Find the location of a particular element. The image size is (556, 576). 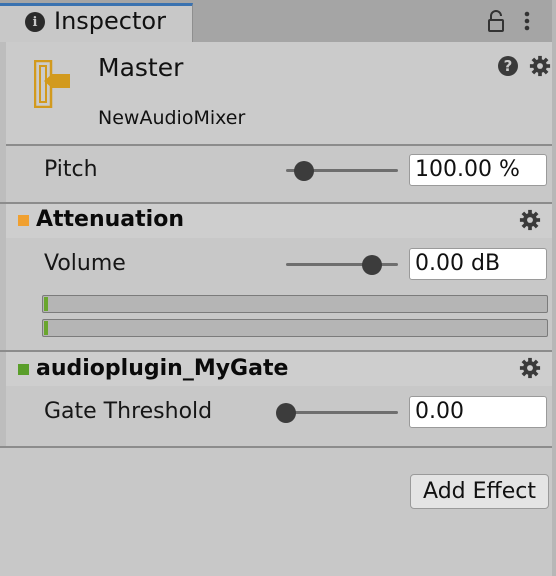

pitch-field: 100.00 % is located at coordinates (478, 170).